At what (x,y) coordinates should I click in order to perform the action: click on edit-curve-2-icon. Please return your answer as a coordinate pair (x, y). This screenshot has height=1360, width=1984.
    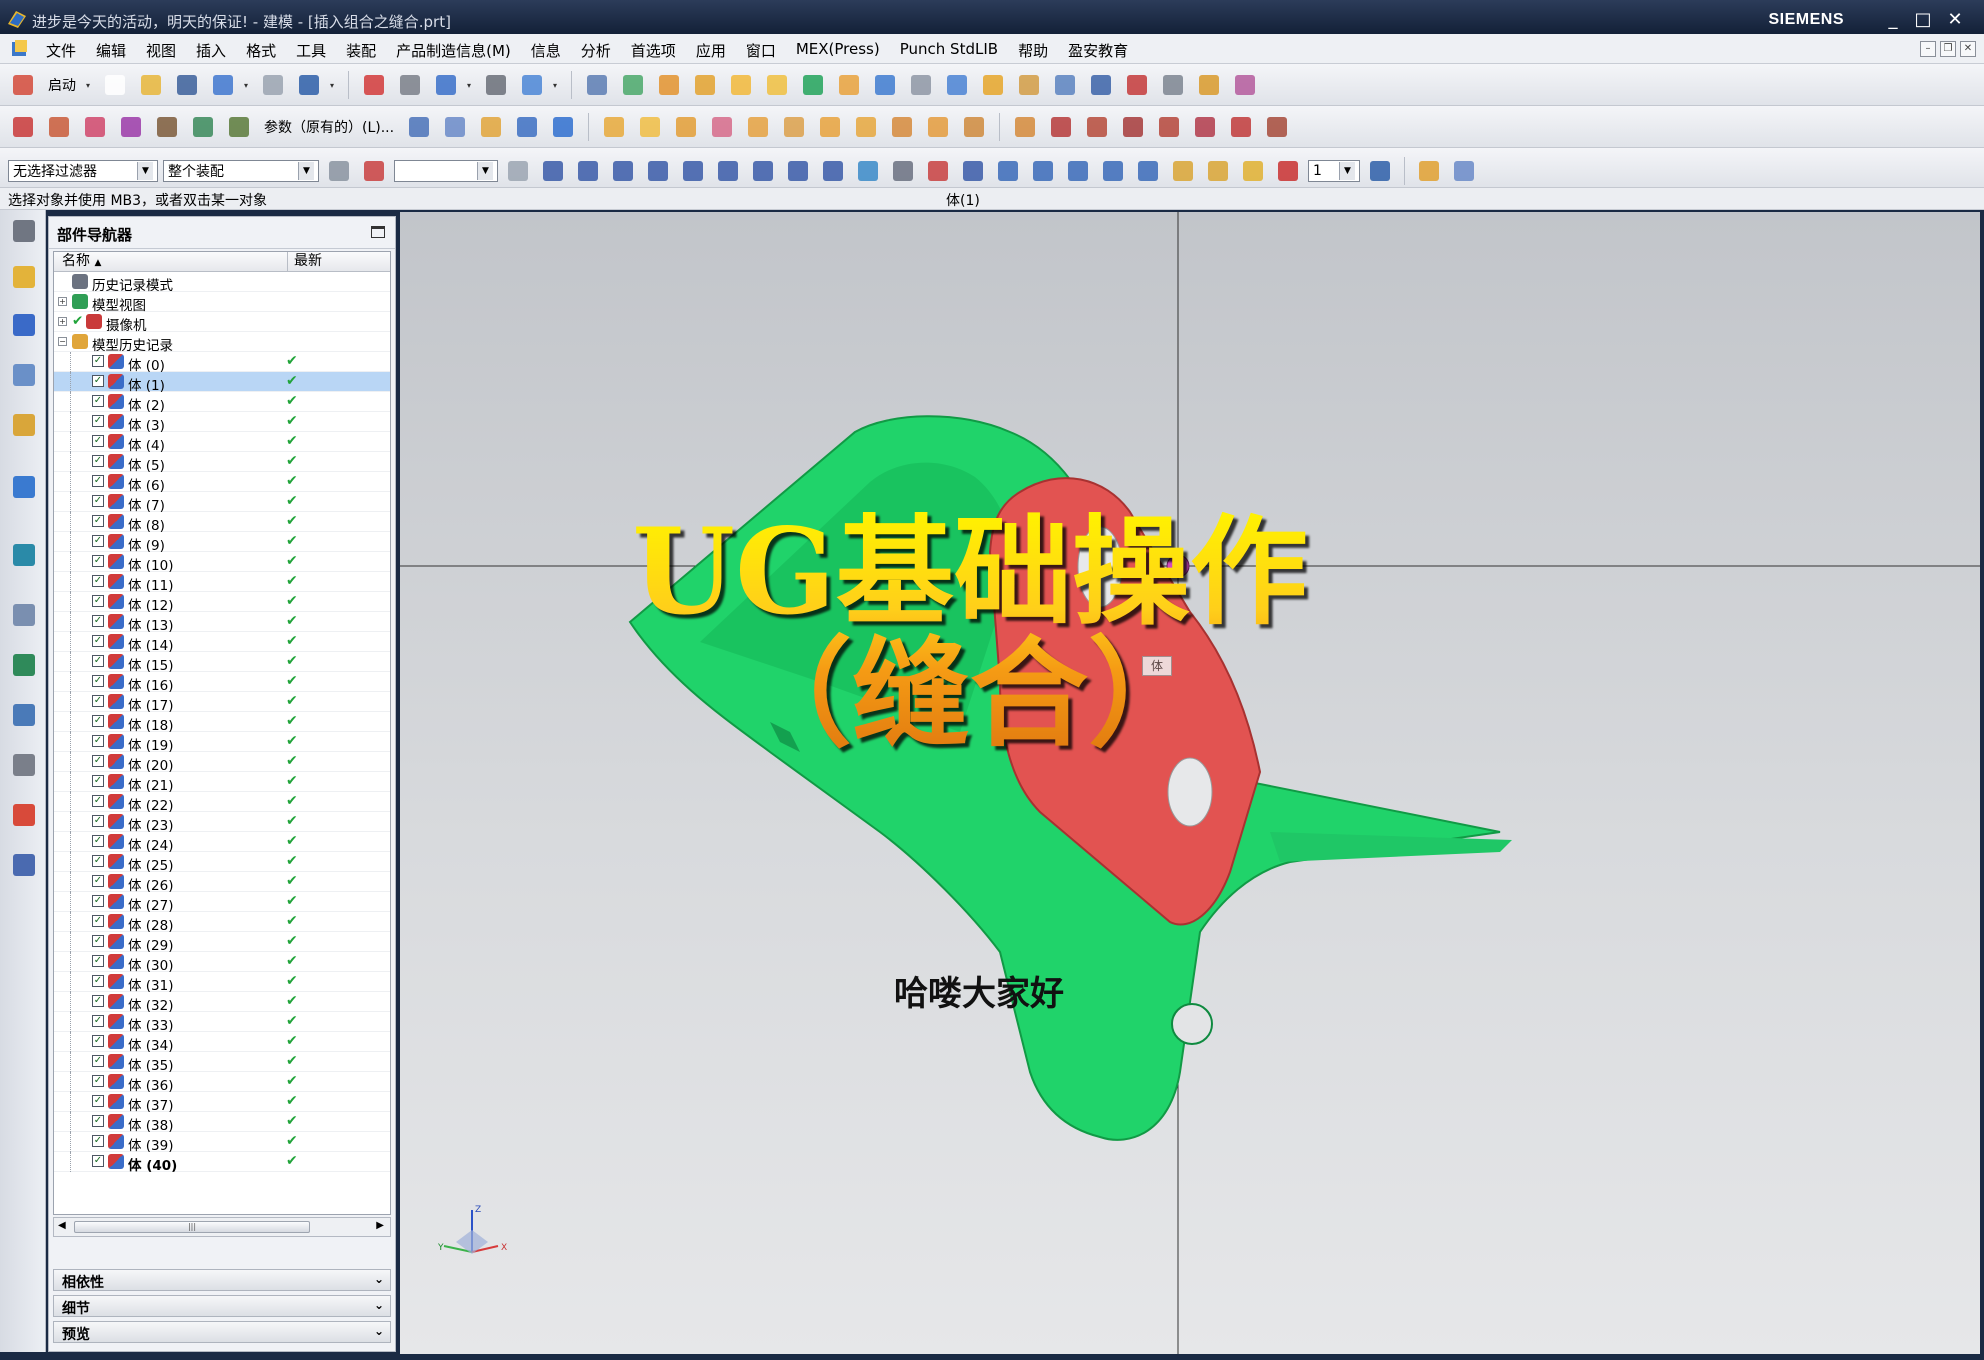
    Looking at the image, I should click on (1061, 127).